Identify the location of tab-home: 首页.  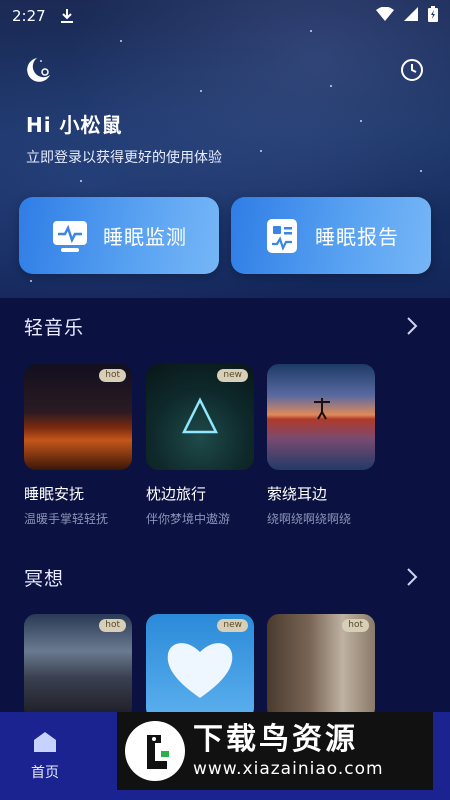
(45, 756).